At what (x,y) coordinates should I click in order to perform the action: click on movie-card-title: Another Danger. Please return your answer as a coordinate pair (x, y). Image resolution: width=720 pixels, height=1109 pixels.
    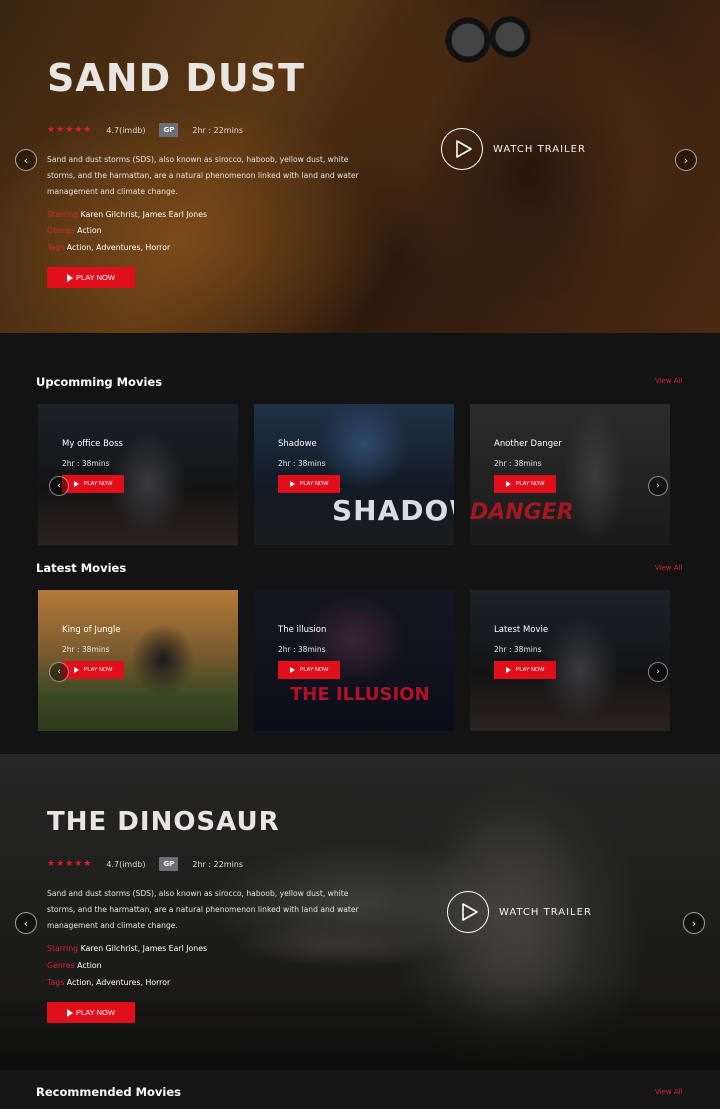
    Looking at the image, I should click on (528, 444).